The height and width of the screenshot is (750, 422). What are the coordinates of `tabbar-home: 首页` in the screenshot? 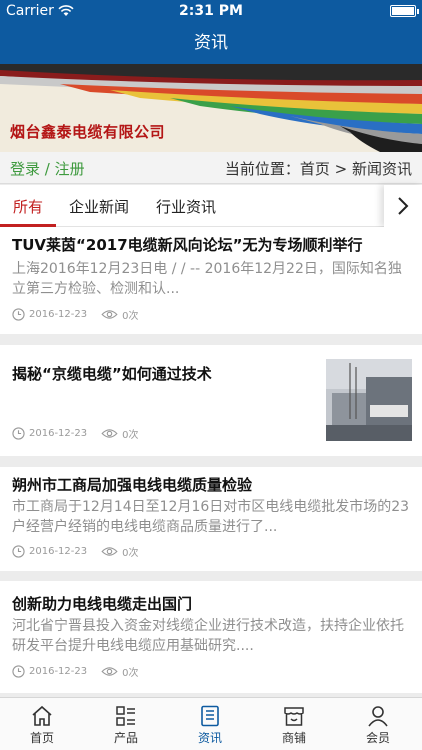 It's located at (42, 724).